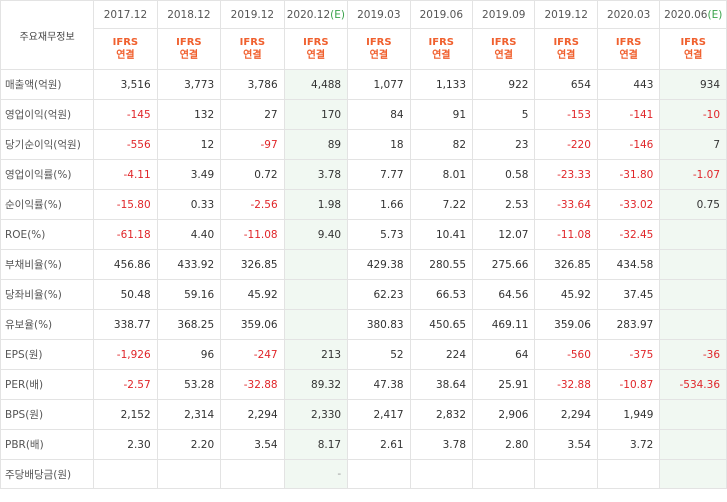 The width and height of the screenshot is (727, 502). I want to click on metric-value: 443, so click(628, 84).